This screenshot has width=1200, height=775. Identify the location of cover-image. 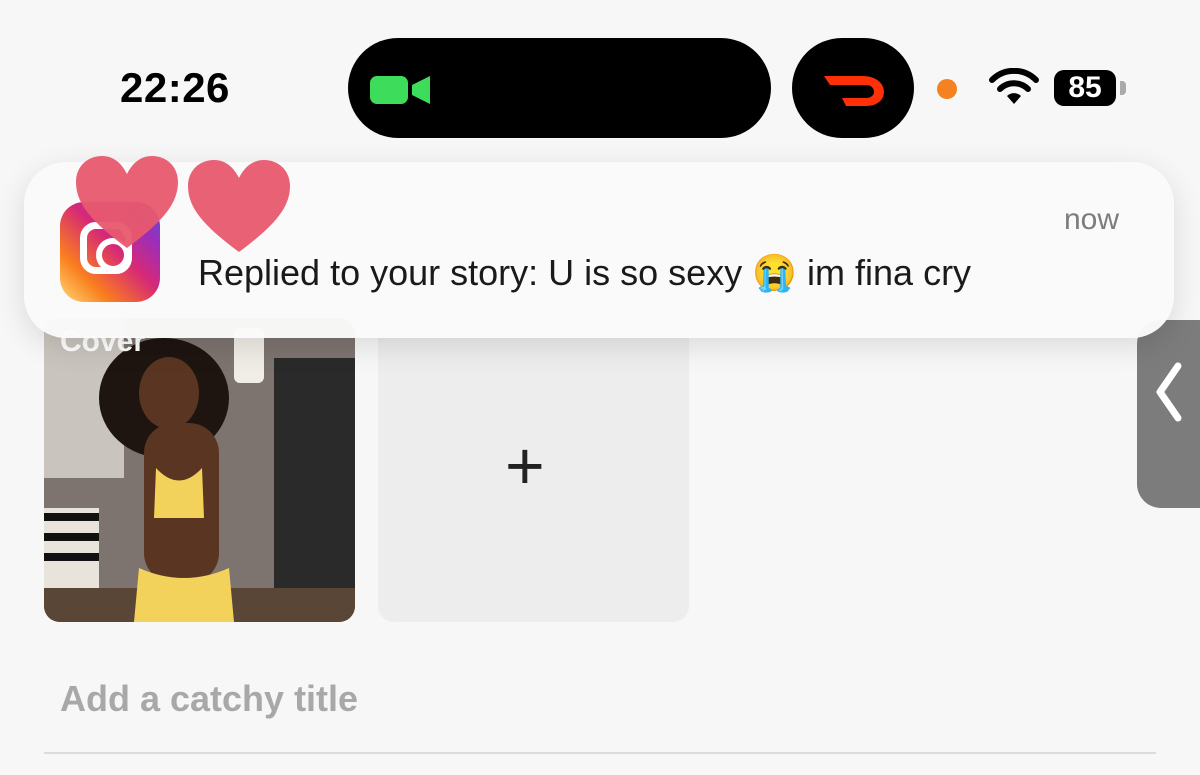
(199, 470).